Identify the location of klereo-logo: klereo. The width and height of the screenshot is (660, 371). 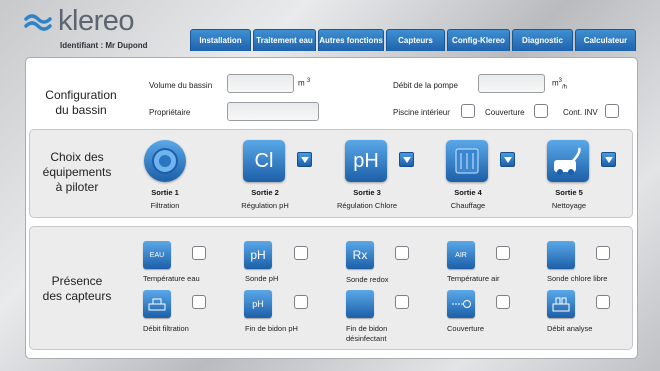
(79, 21).